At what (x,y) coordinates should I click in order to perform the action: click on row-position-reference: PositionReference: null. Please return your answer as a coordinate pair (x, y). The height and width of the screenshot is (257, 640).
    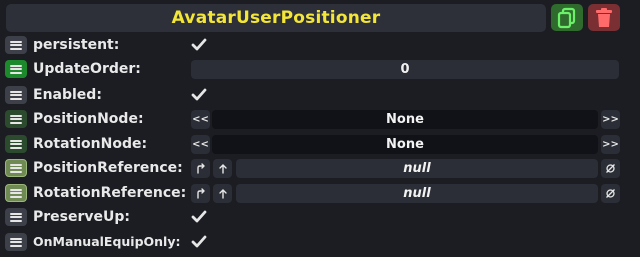
    Looking at the image, I should click on (320, 168).